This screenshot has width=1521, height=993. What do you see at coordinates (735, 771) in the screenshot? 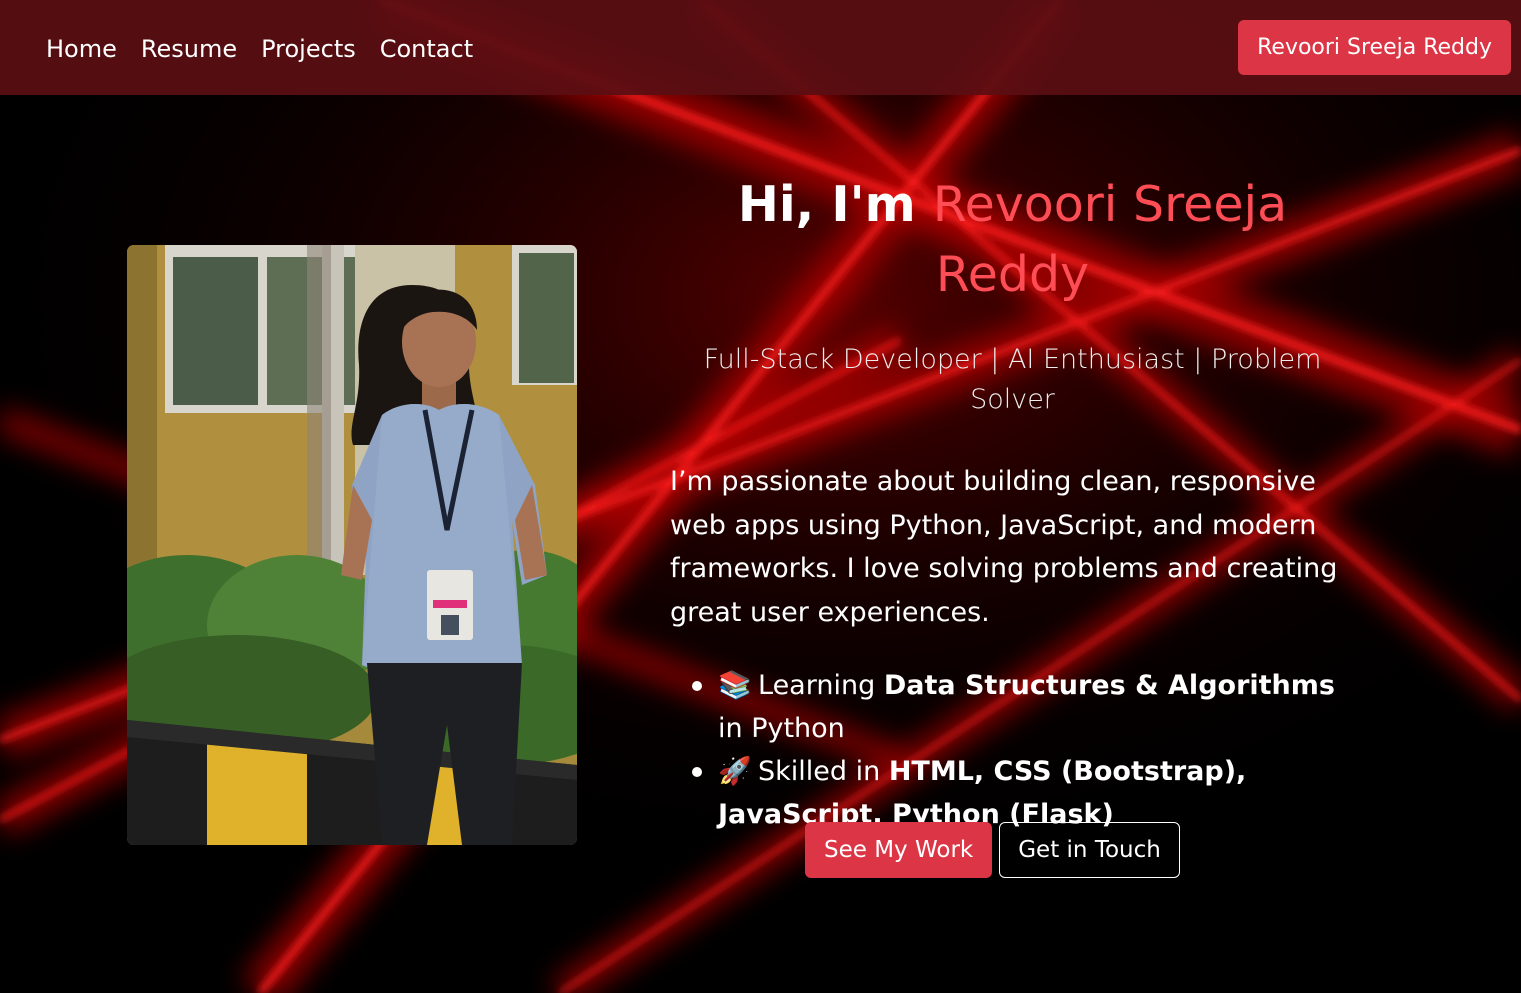
I see `rocket-icon: 🚀` at bounding box center [735, 771].